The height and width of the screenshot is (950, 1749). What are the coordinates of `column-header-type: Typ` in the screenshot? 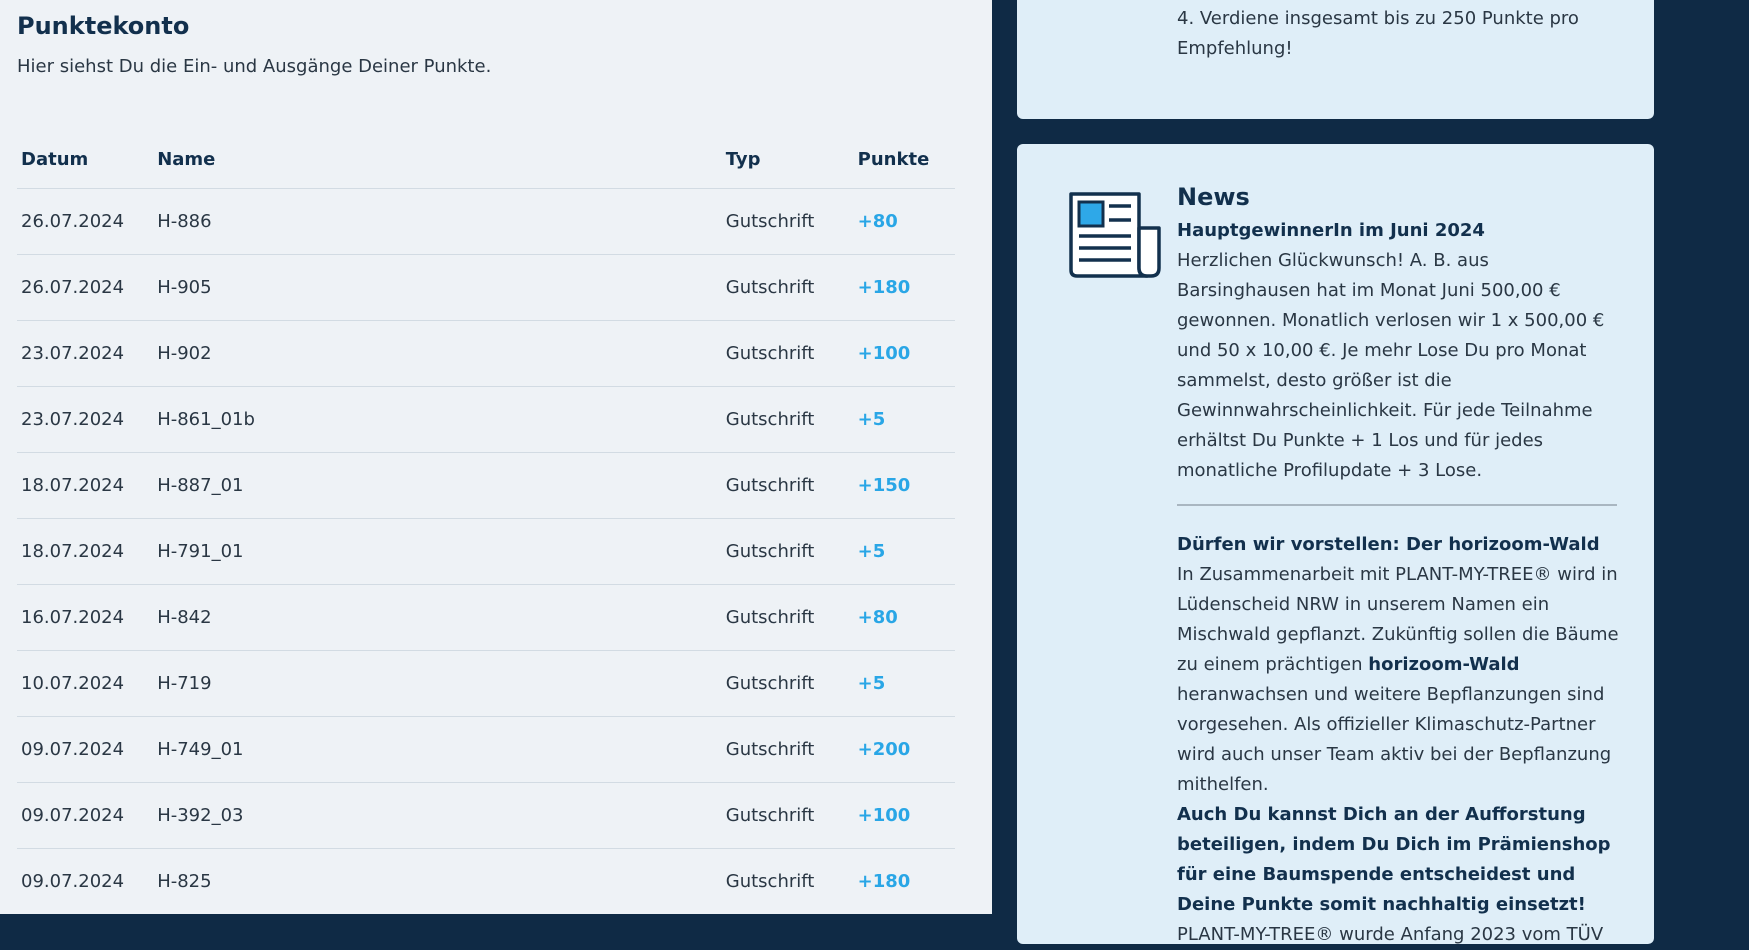 It's located at (787, 159).